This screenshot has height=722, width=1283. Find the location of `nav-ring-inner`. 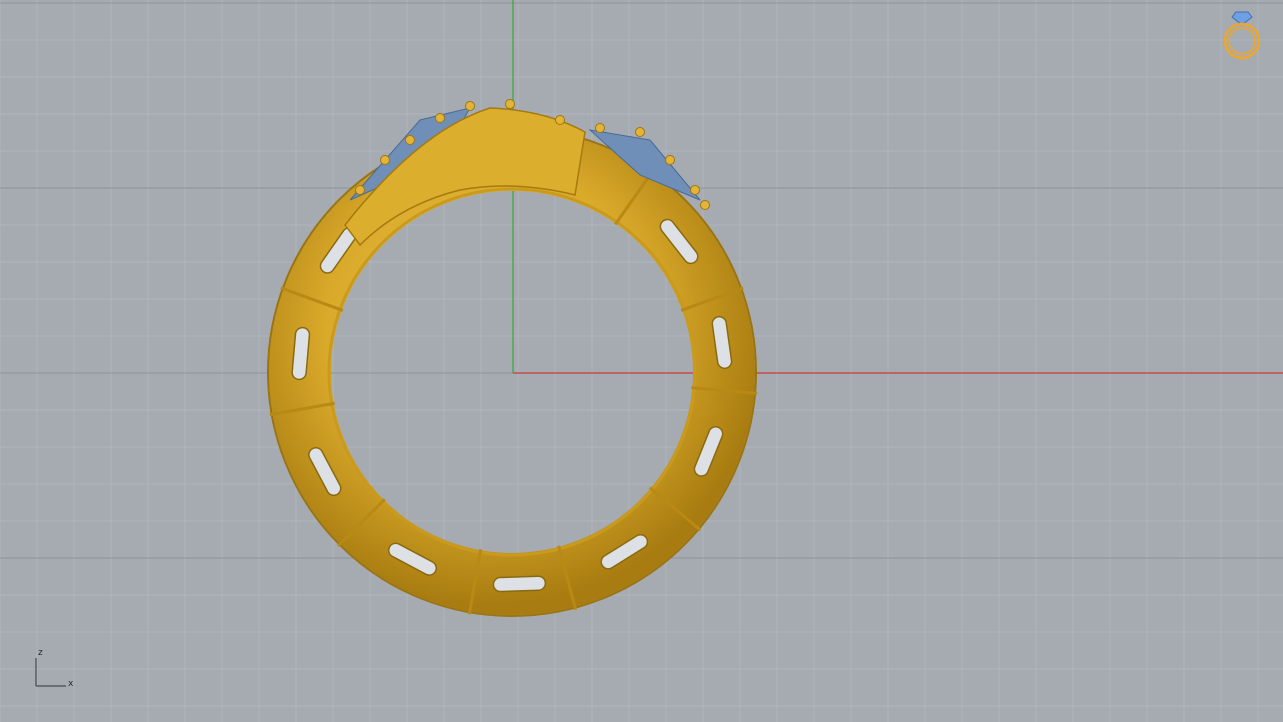

nav-ring-inner is located at coordinates (1242, 41).